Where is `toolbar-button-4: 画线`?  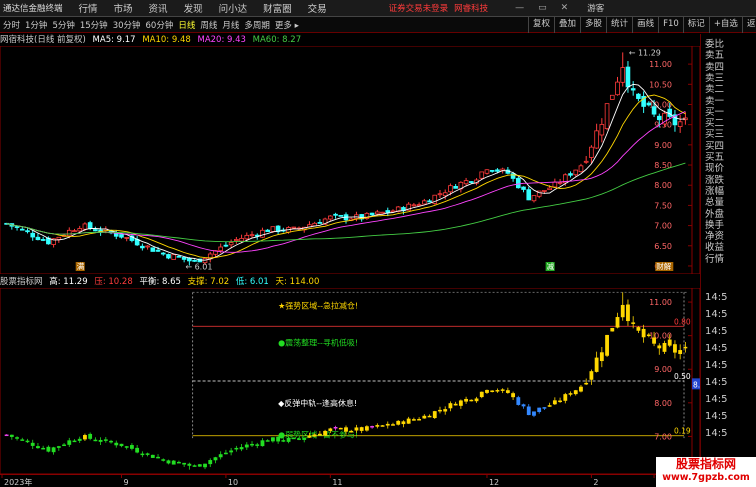
toolbar-button-4: 画线 is located at coordinates (645, 25).